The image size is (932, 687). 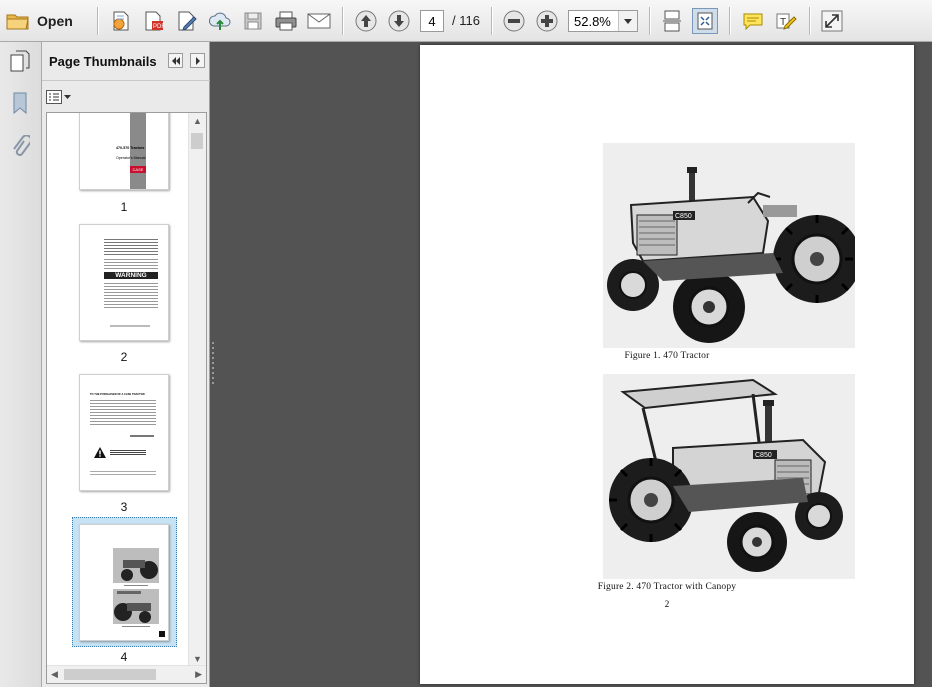 I want to click on upload-button, so click(x=220, y=21).